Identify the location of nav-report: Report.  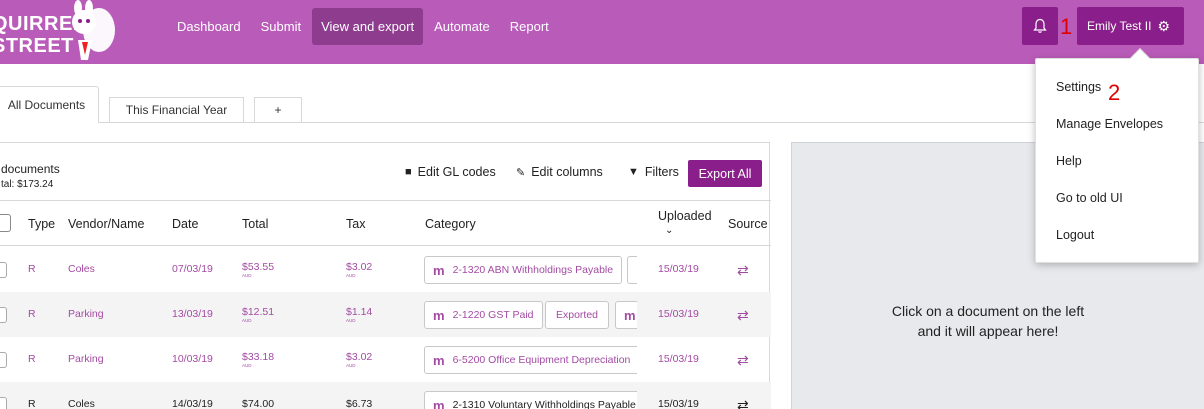
(529, 26).